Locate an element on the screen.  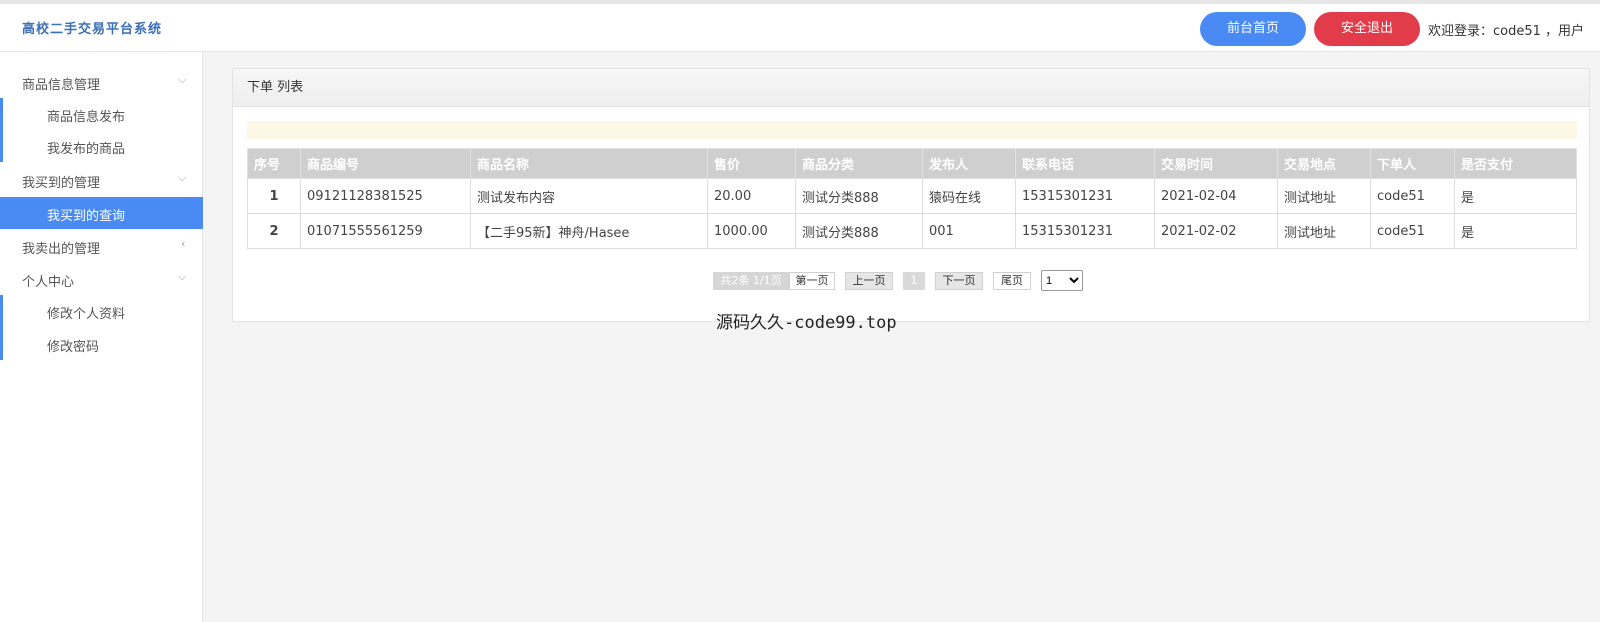
brand-title: 高校二手交易平台系统 is located at coordinates (92, 29).